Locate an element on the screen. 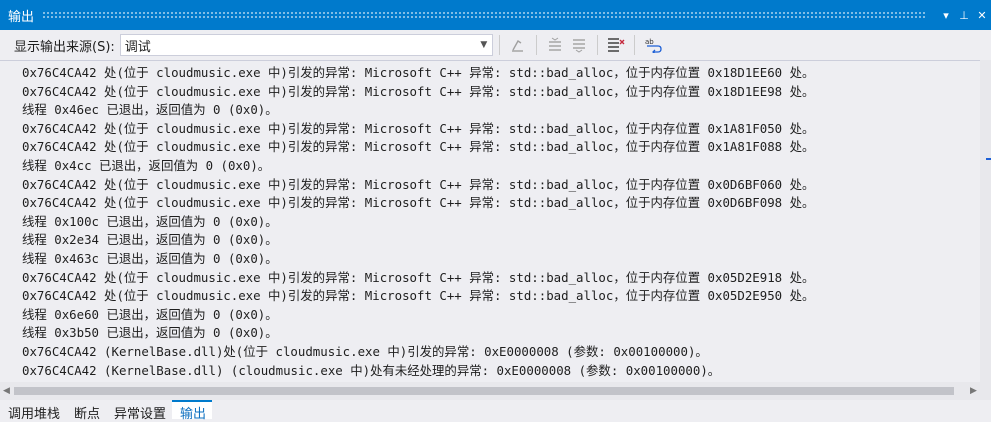 The height and width of the screenshot is (422, 991). horizontal-scrollbar: ◀ ▶ is located at coordinates (495, 391).